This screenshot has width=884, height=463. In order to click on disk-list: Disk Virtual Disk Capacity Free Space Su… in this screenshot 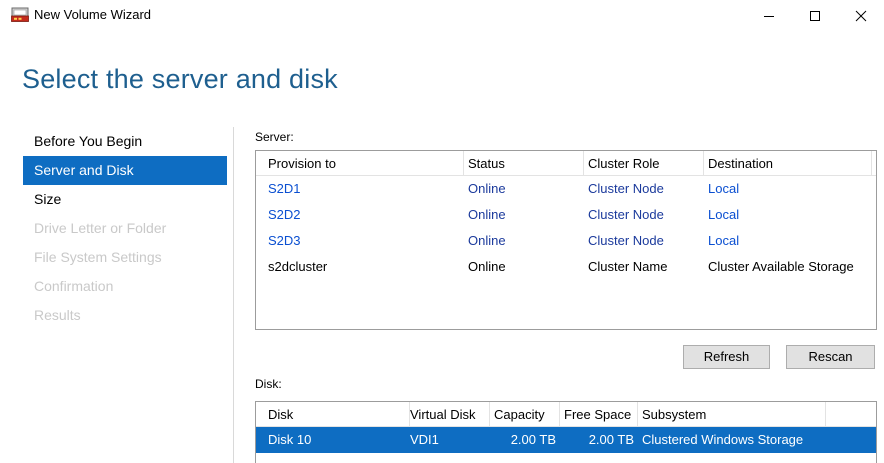, I will do `click(566, 432)`.